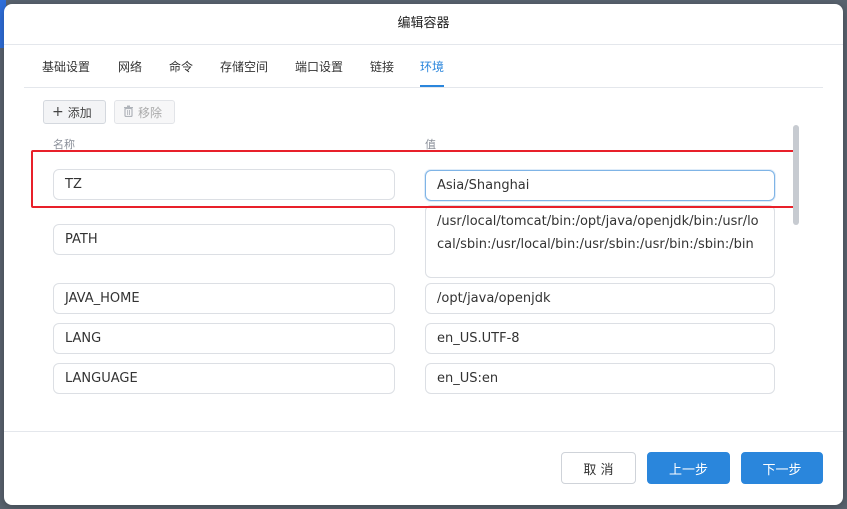  Describe the element at coordinates (382, 69) in the screenshot. I see `tab-links: 链接` at that location.